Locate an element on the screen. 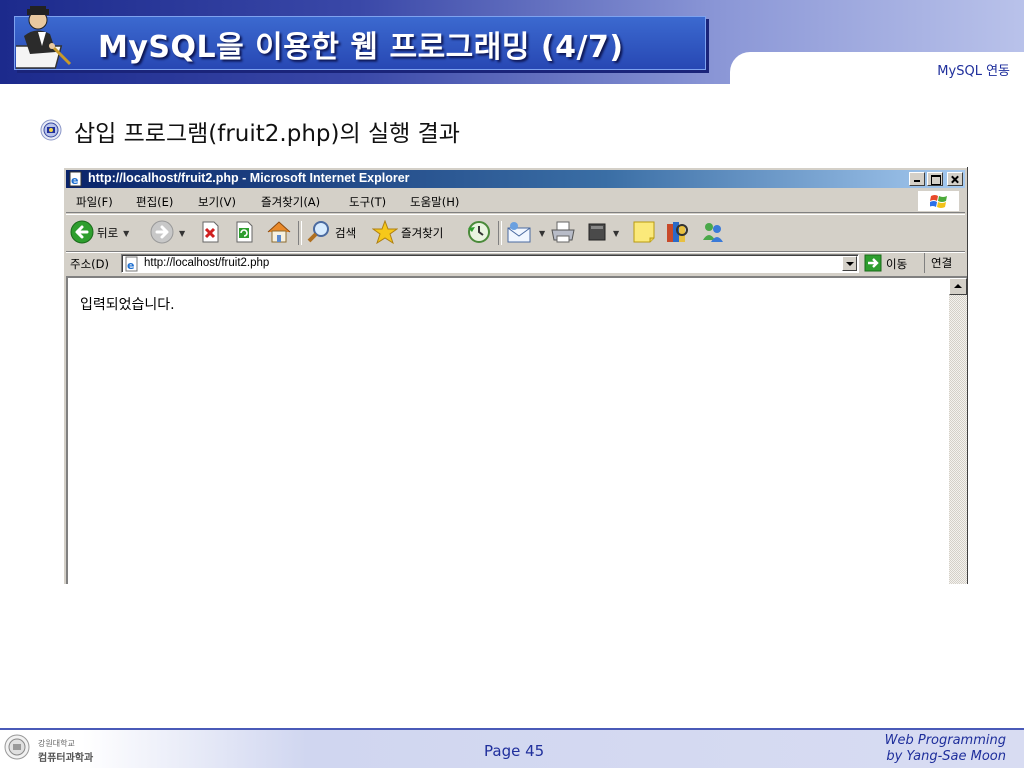 This screenshot has height=768, width=1024. address-input: e http://localhost/fruit2.php is located at coordinates (490, 263).